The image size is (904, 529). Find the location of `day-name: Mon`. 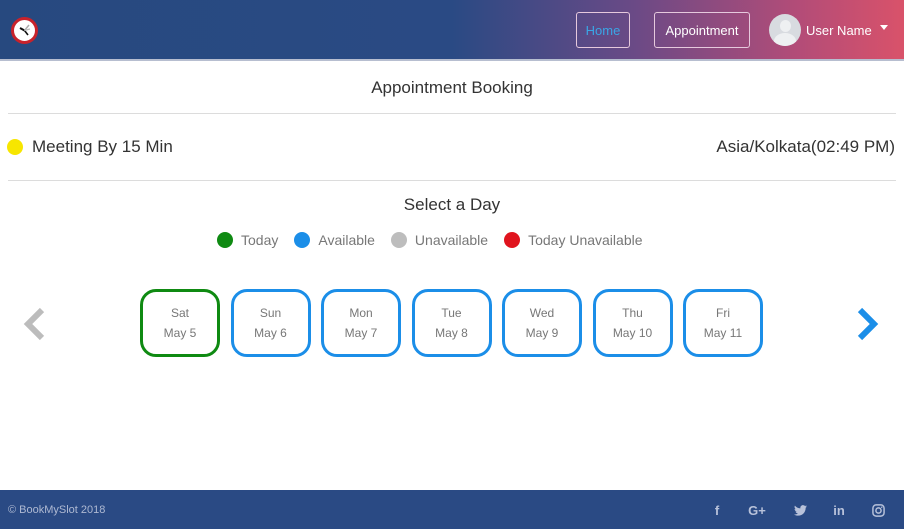

day-name: Mon is located at coordinates (361, 313).